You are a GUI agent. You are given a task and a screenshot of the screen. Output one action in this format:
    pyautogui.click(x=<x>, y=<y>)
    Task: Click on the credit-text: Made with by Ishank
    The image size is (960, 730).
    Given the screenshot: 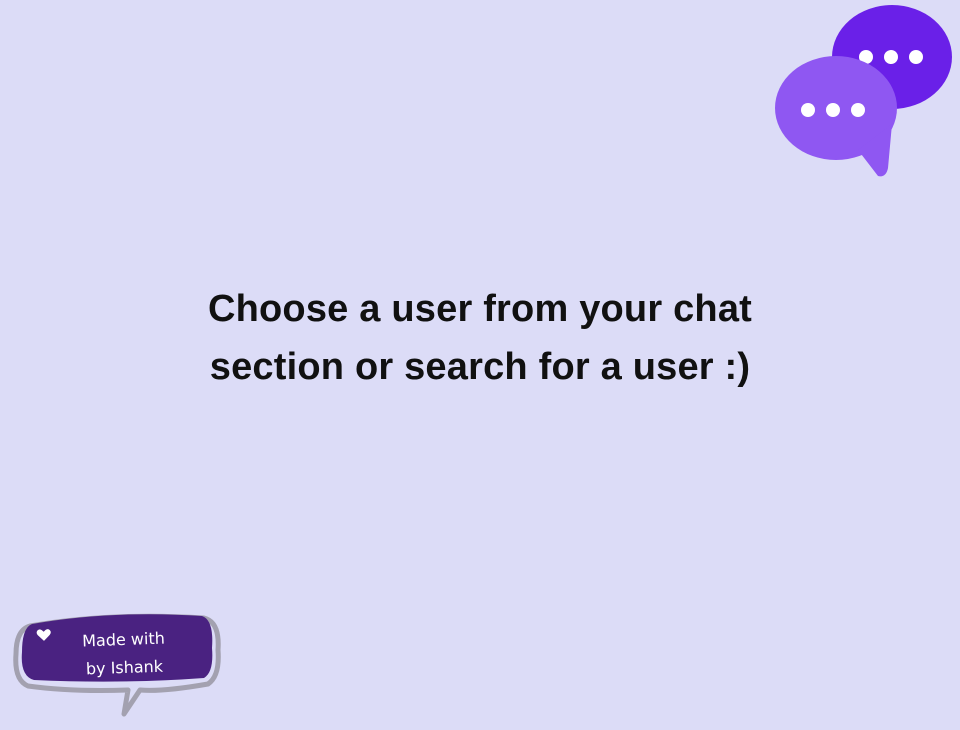 What is the action you would take?
    pyautogui.click(x=124, y=654)
    